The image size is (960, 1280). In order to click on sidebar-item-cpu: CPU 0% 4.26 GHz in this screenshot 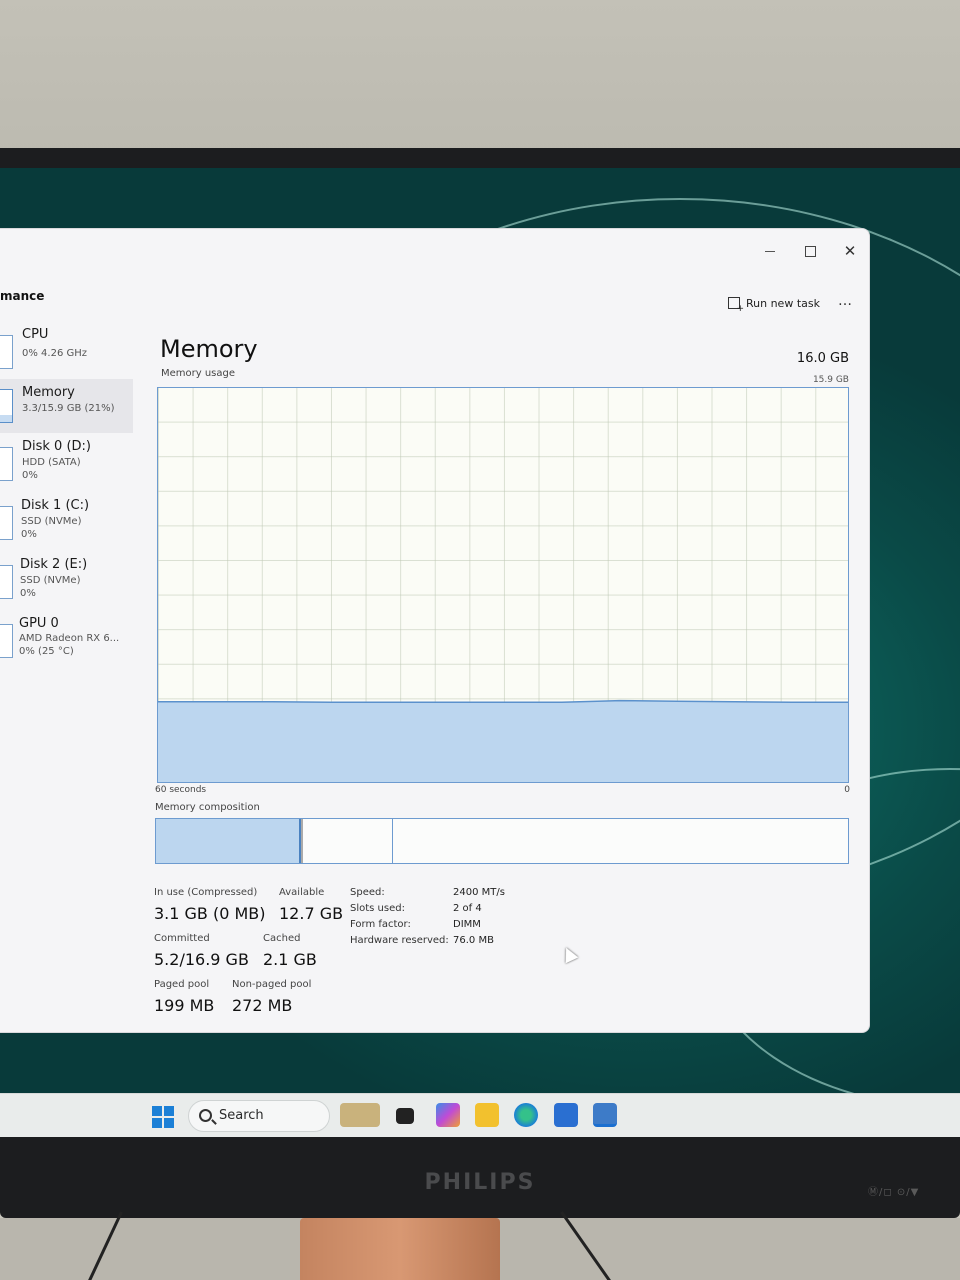, I will do `click(66, 352)`.